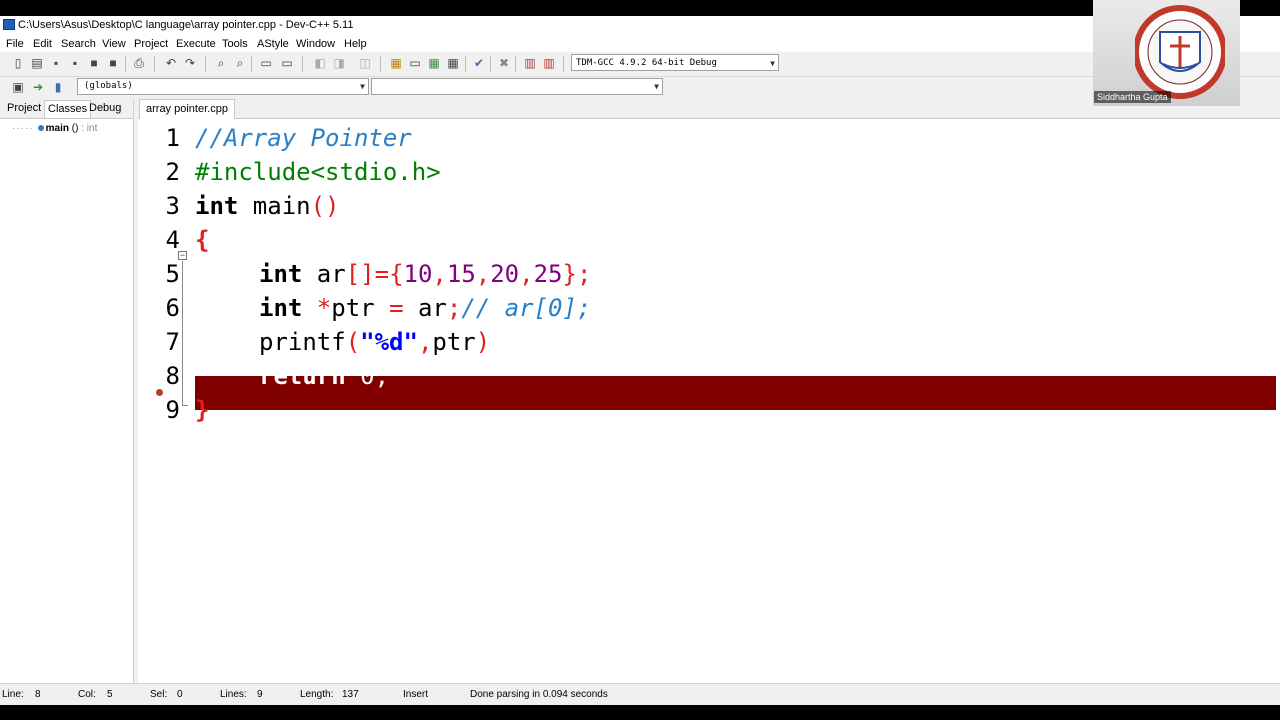  What do you see at coordinates (87, 694) in the screenshot?
I see `status-col-label: Col:` at bounding box center [87, 694].